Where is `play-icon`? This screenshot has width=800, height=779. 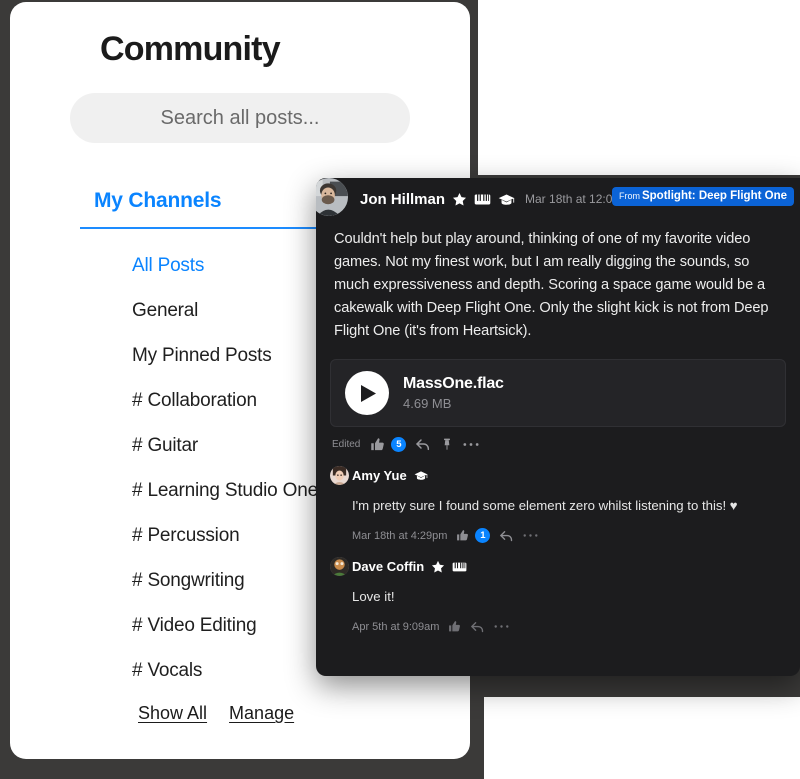 play-icon is located at coordinates (367, 393).